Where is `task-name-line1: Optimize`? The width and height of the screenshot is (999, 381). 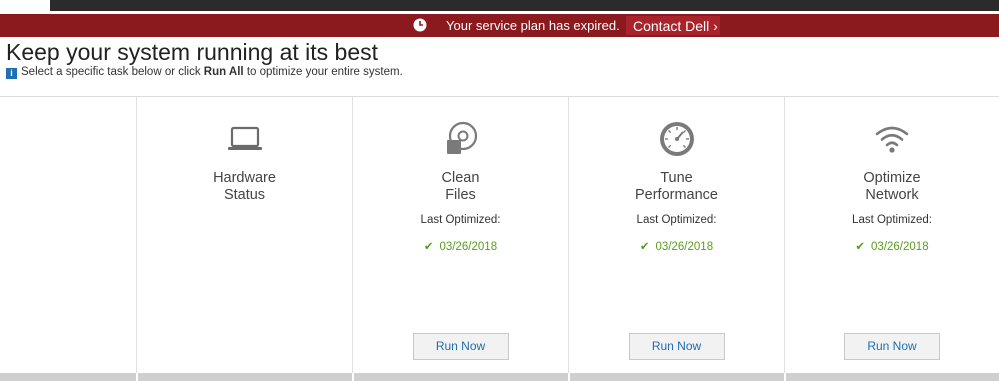
task-name-line1: Optimize is located at coordinates (892, 178).